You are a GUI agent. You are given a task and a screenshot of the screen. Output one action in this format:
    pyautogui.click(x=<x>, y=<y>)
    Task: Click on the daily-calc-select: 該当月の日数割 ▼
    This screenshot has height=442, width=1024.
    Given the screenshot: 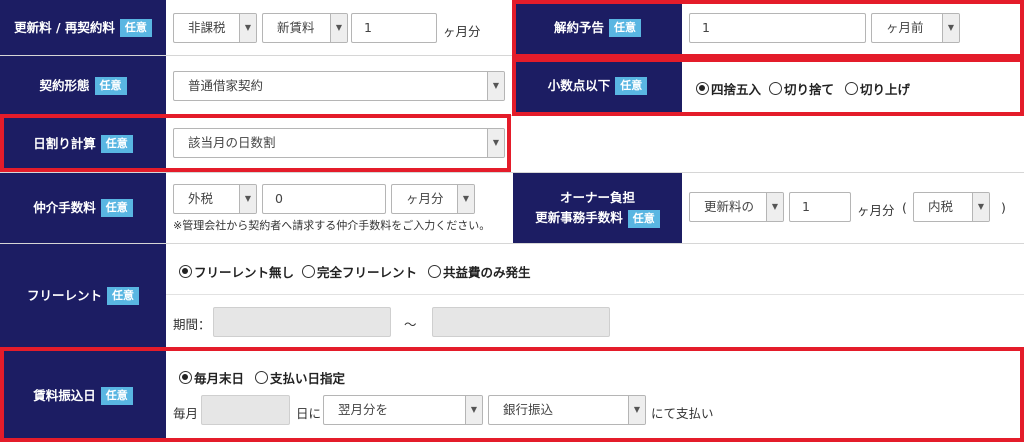 What is the action you would take?
    pyautogui.click(x=339, y=143)
    